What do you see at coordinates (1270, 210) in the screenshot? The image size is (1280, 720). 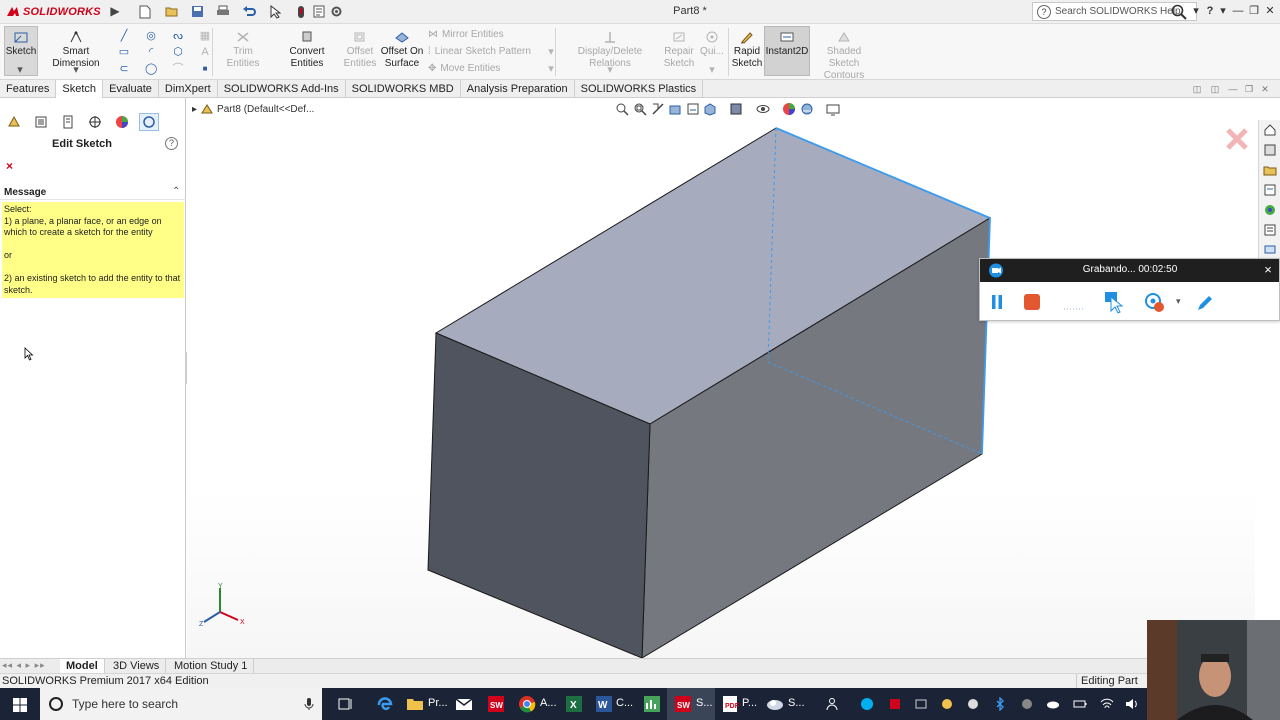 I see `appearances-scenes-icon` at bounding box center [1270, 210].